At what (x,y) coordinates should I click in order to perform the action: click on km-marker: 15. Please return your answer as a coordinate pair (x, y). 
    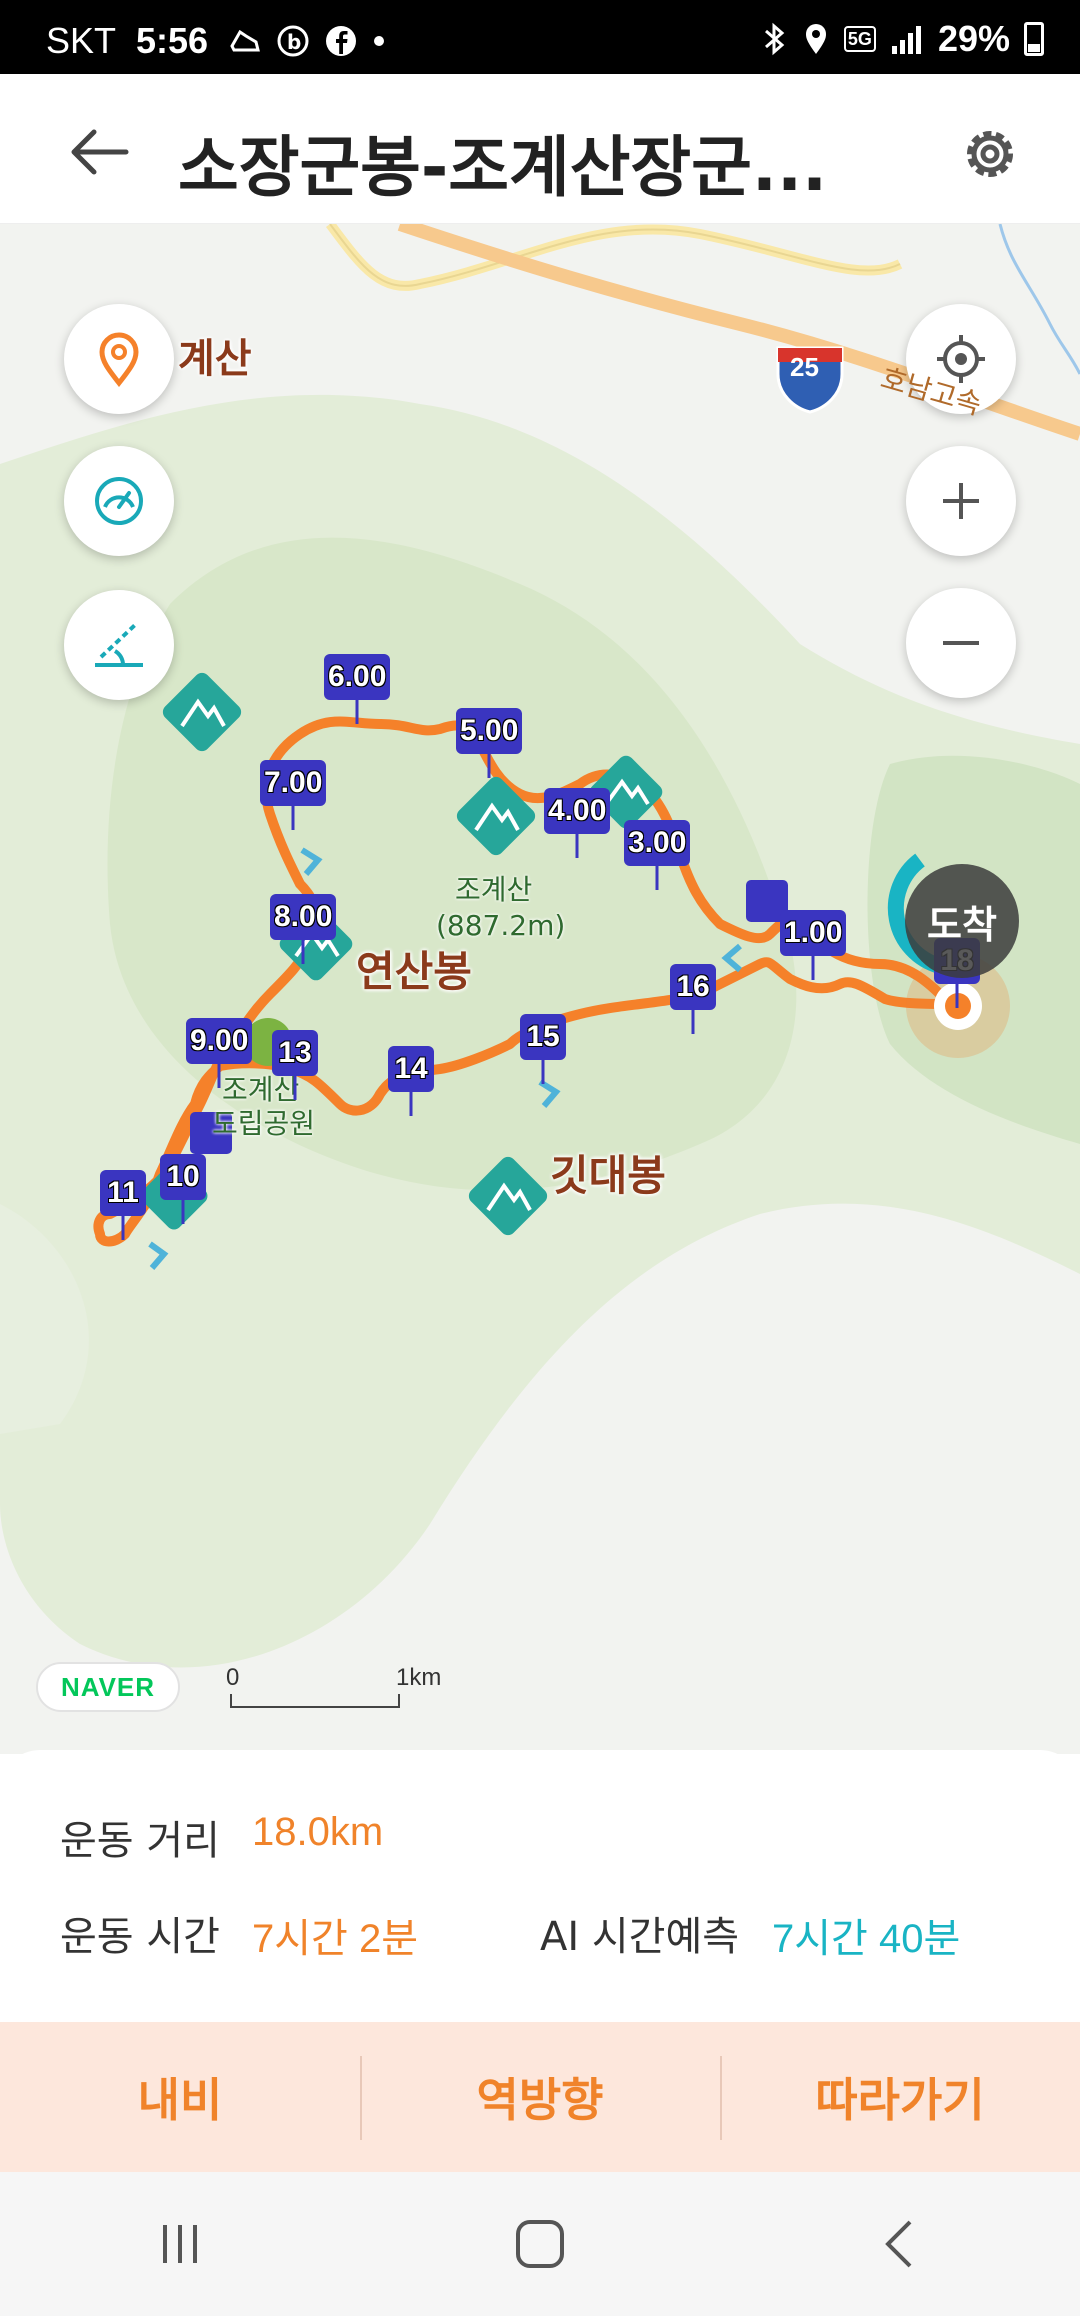
    Looking at the image, I should click on (543, 1037).